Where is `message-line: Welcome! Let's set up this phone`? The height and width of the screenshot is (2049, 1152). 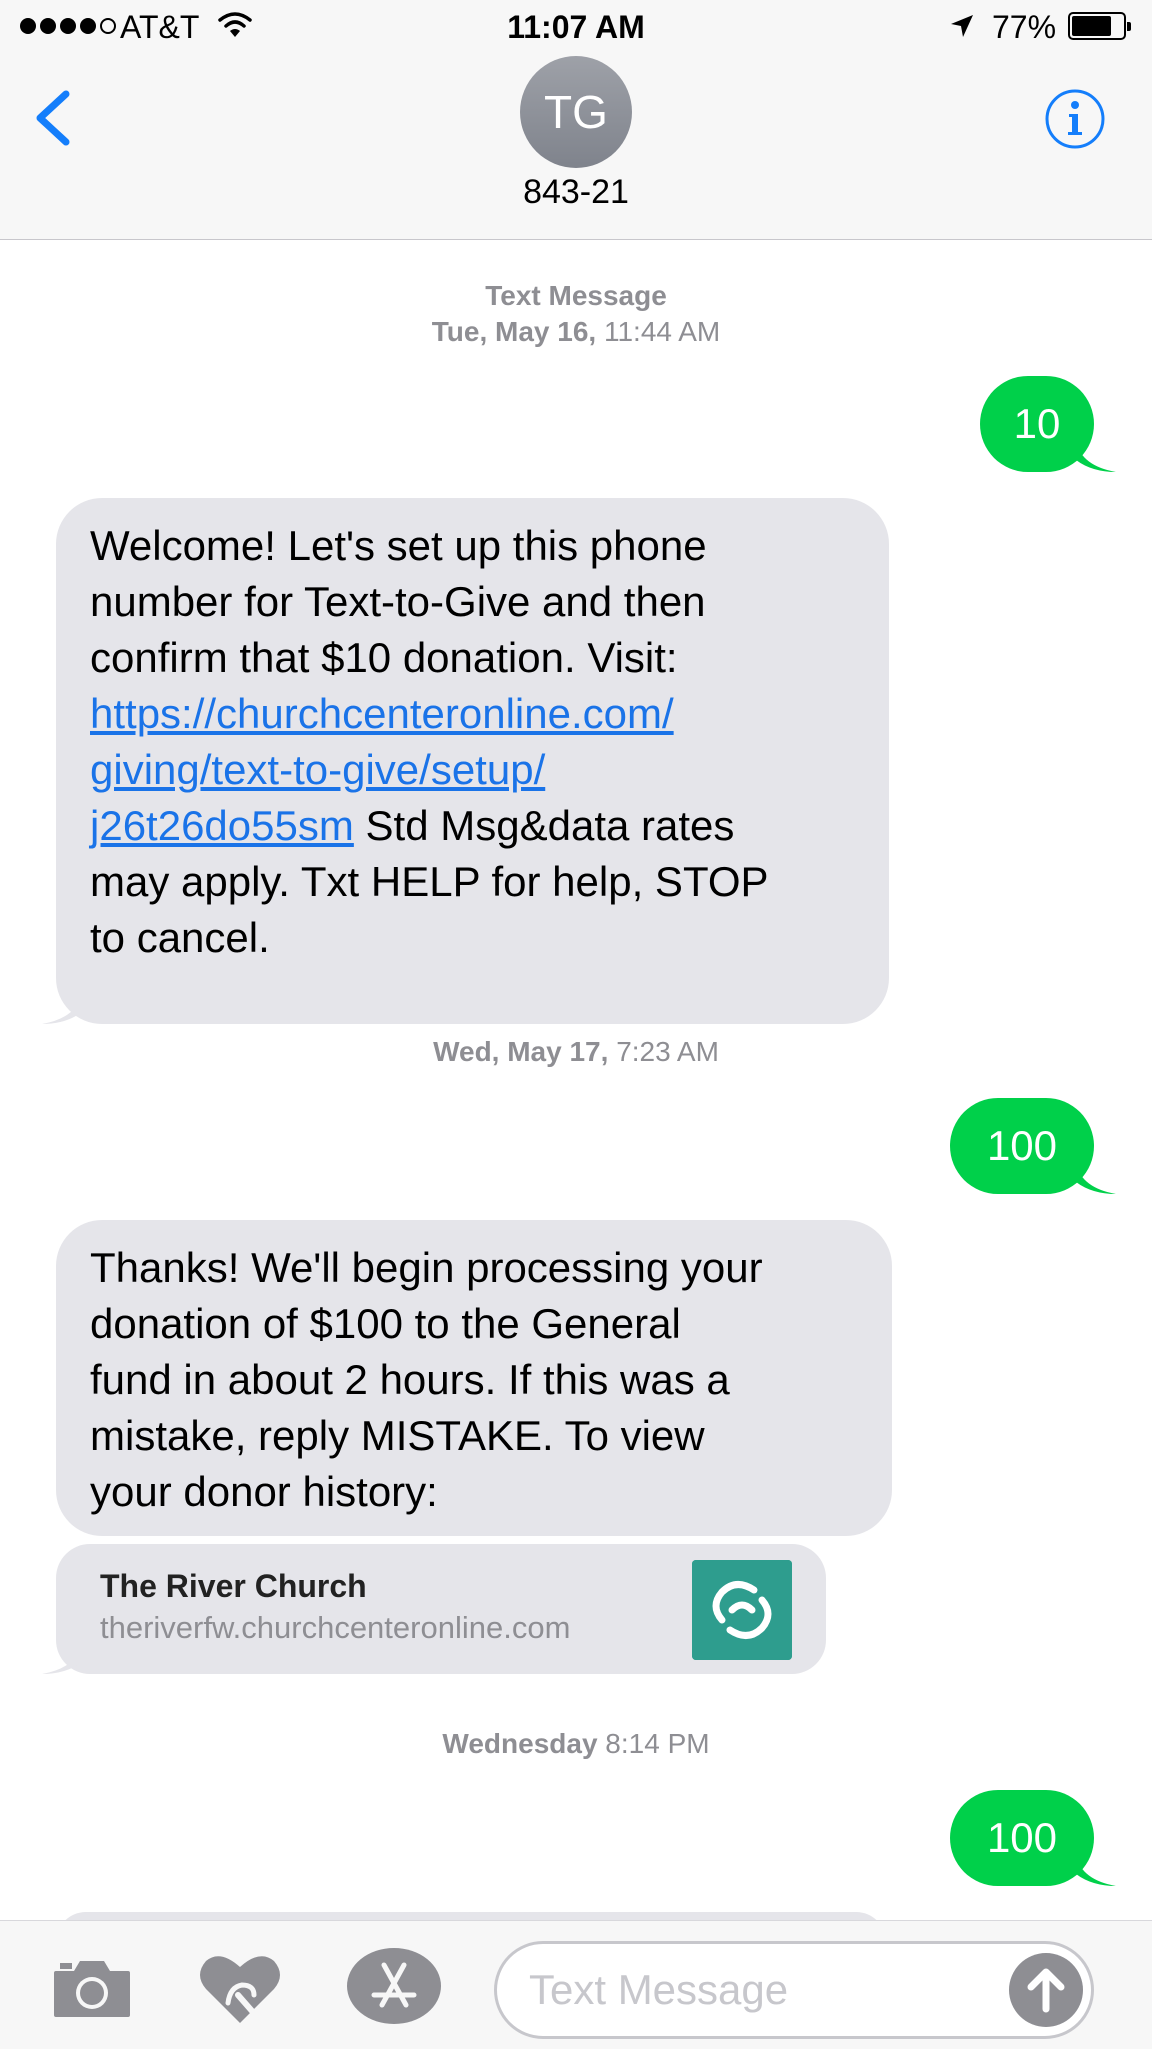
message-line: Welcome! Let's set up this phone is located at coordinates (398, 545).